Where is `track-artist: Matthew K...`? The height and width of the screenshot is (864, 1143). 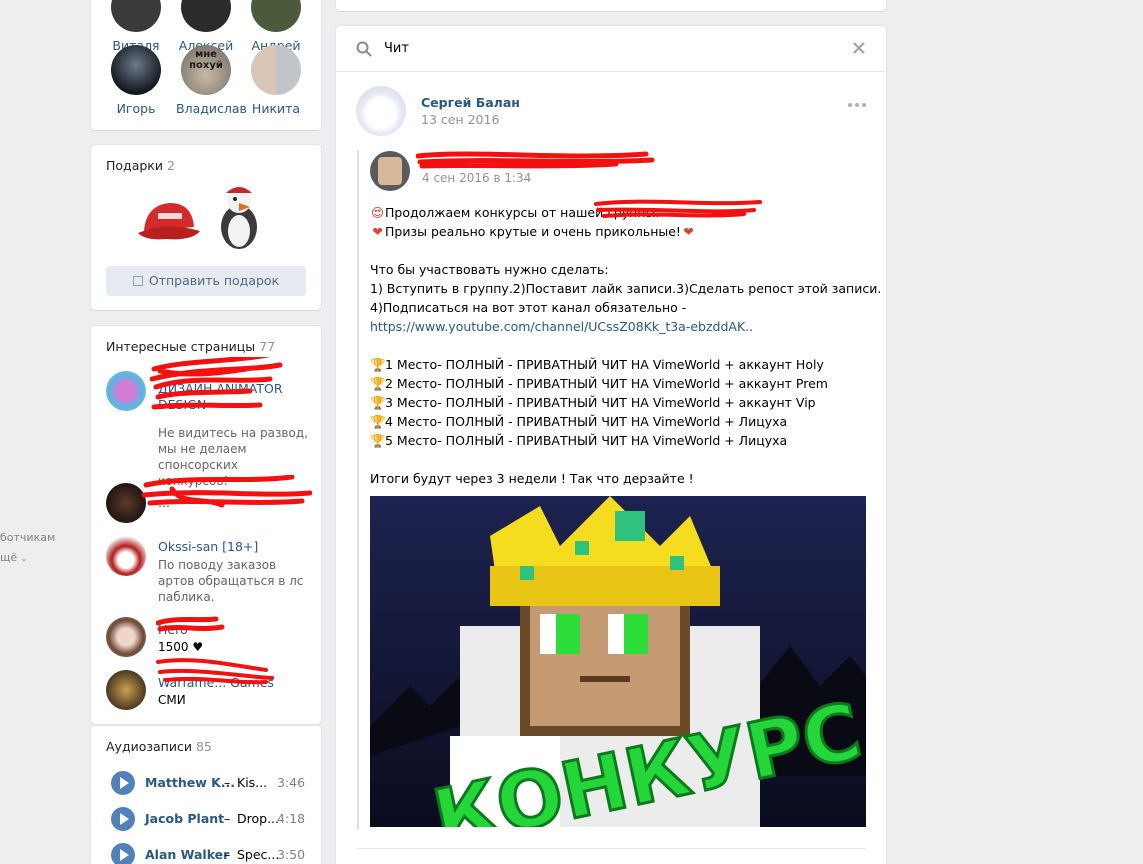 track-artist: Matthew K... is located at coordinates (190, 782).